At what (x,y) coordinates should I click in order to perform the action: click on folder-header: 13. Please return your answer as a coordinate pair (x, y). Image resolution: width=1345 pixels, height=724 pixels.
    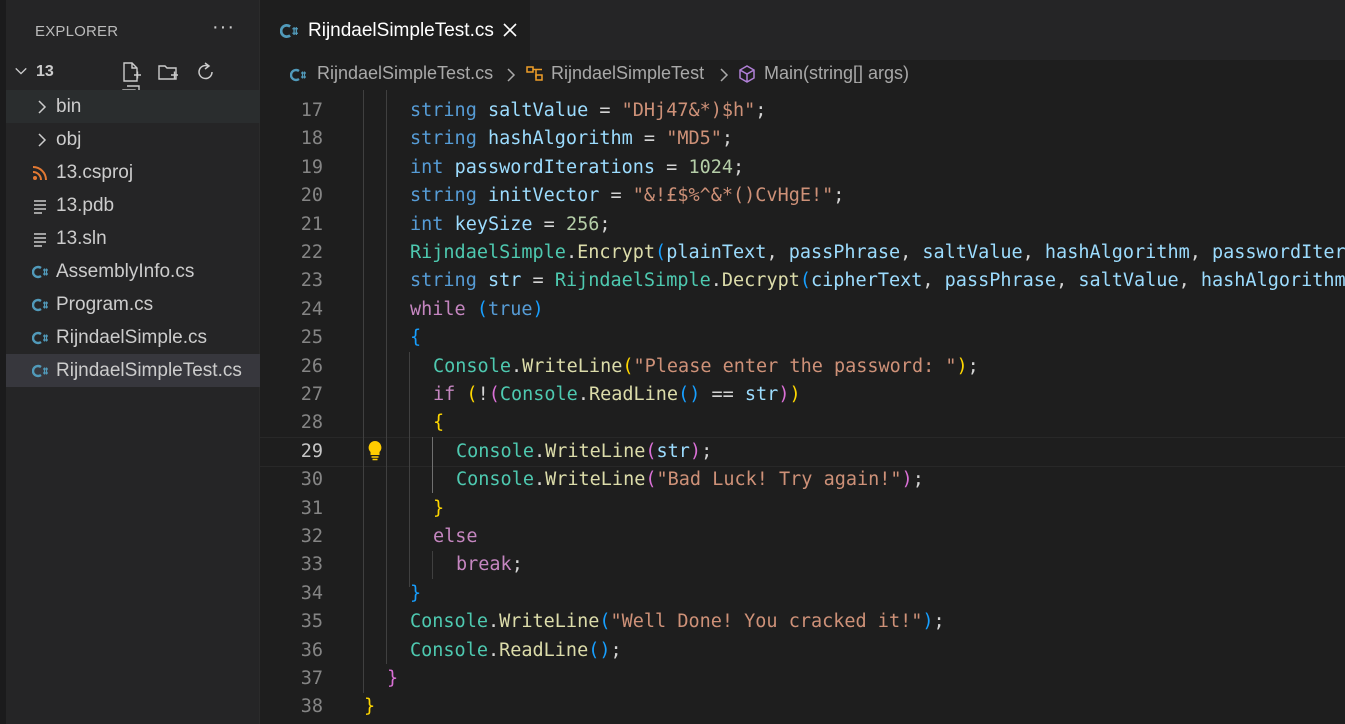
    Looking at the image, I should click on (133, 80).